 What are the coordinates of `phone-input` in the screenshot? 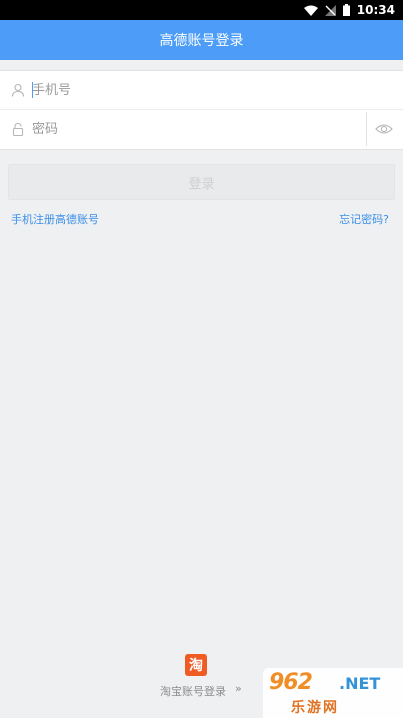 It's located at (192, 90).